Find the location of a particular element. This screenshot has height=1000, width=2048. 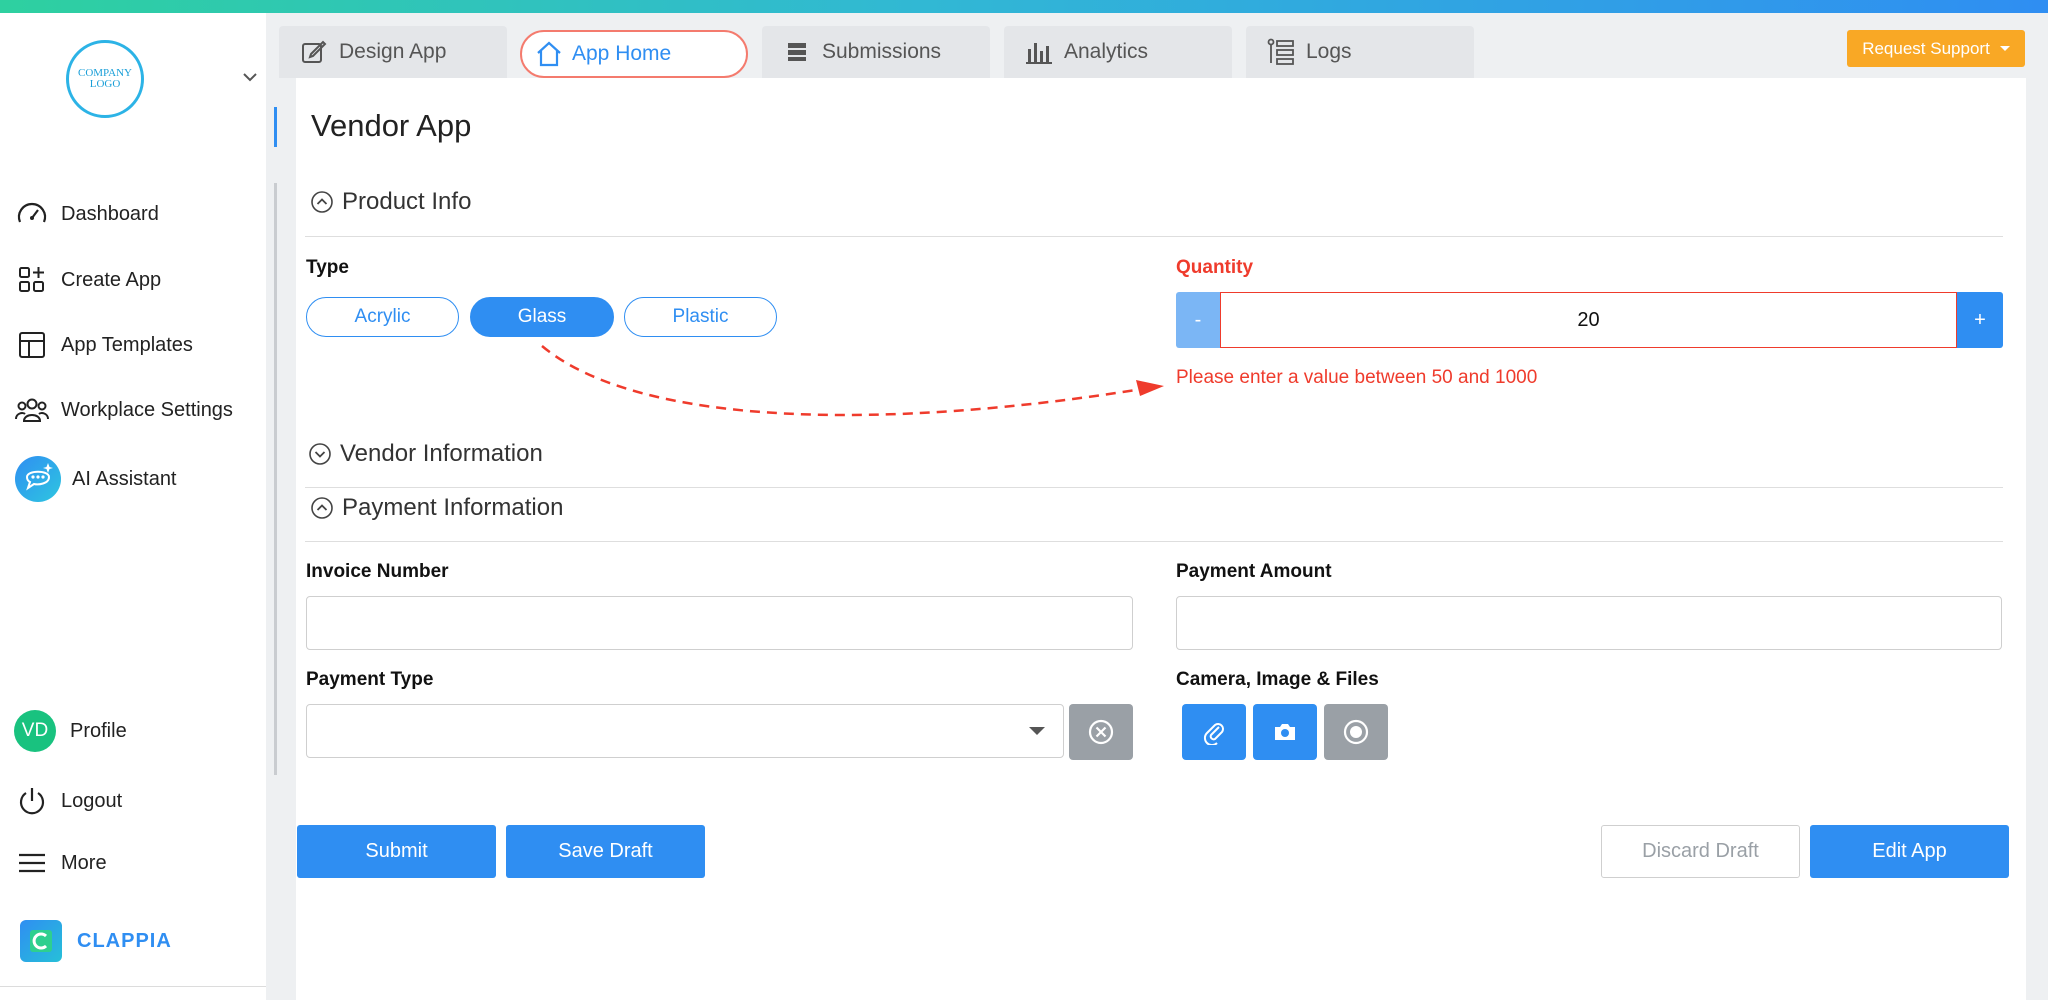

media-label: Camera, Image & Files is located at coordinates (1277, 679).